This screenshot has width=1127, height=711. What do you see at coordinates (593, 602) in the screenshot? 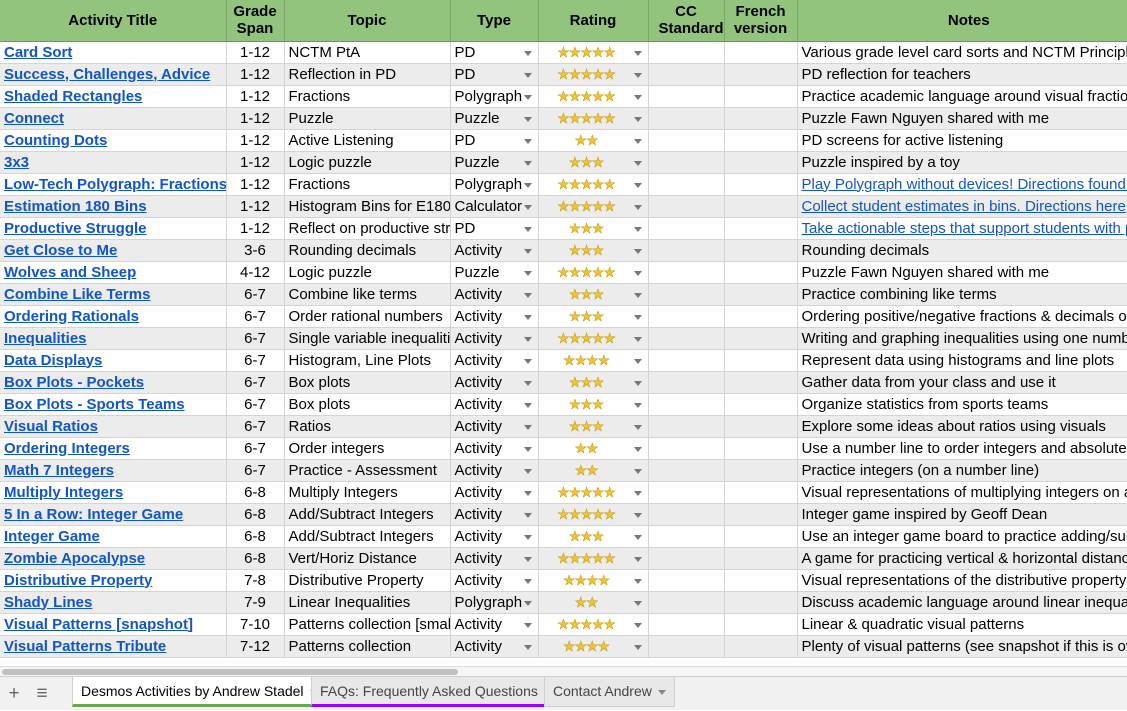
I see `rating-cell: ★★` at bounding box center [593, 602].